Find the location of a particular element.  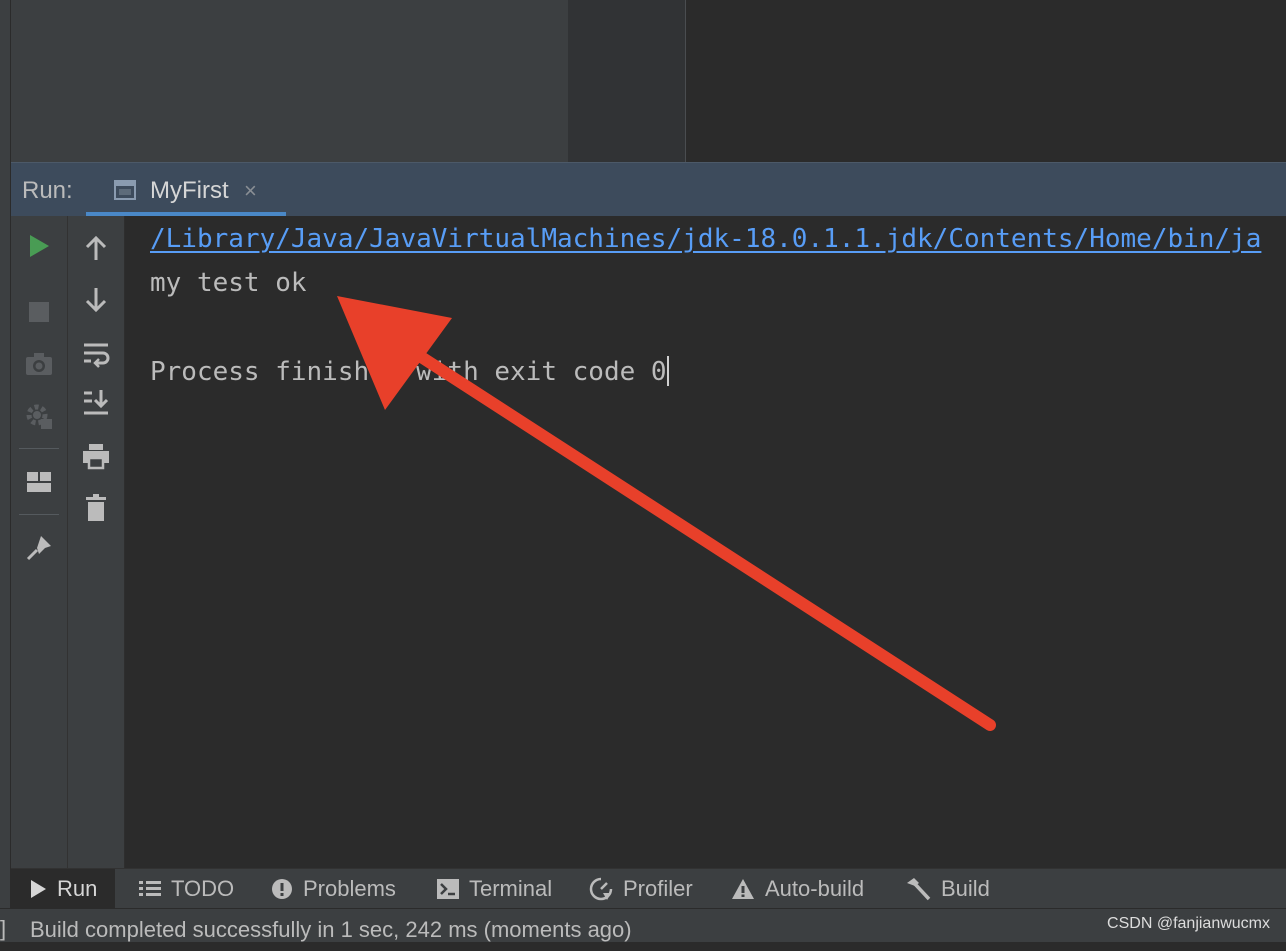

bottom-tab-profiler-label: Profiler is located at coordinates (658, 888).